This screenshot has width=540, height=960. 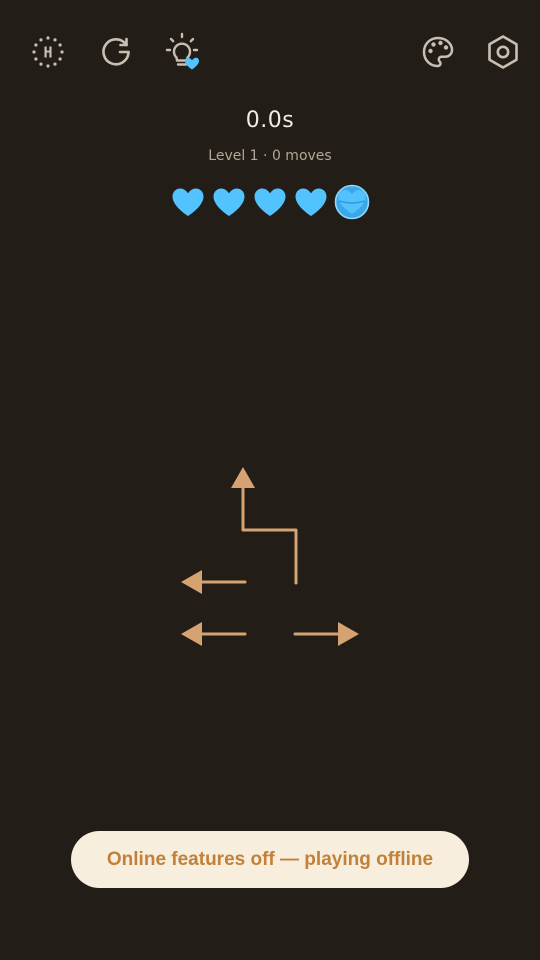 What do you see at coordinates (192, 63) in the screenshot?
I see `hint-heart-badge-icon` at bounding box center [192, 63].